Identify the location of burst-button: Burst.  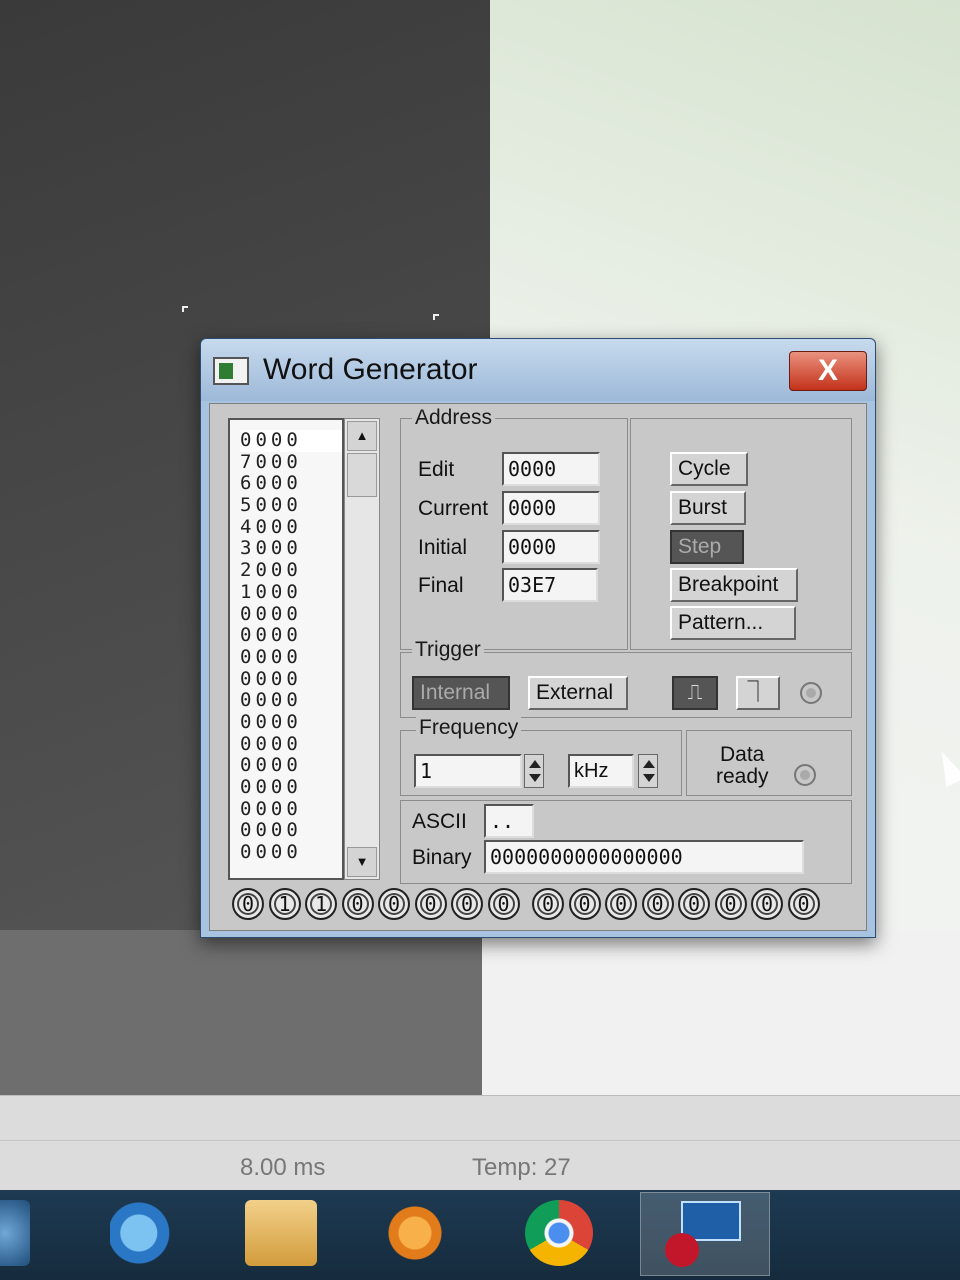
(708, 508).